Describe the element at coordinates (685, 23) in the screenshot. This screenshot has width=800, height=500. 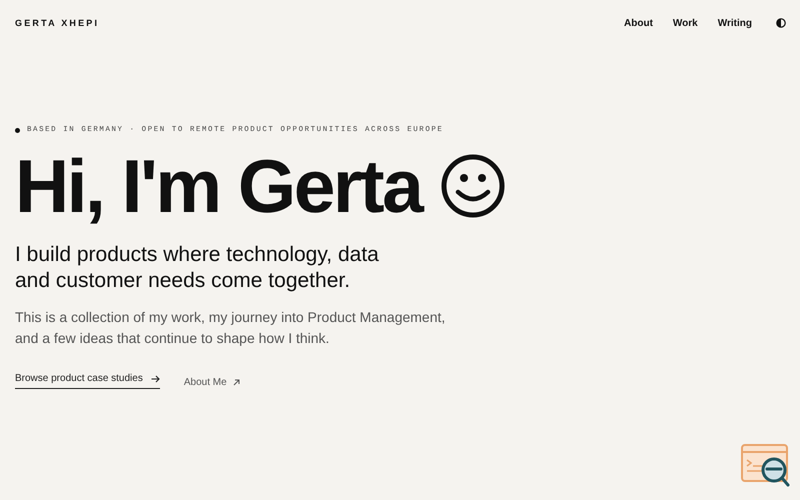
I see `nav-link: Work` at that location.